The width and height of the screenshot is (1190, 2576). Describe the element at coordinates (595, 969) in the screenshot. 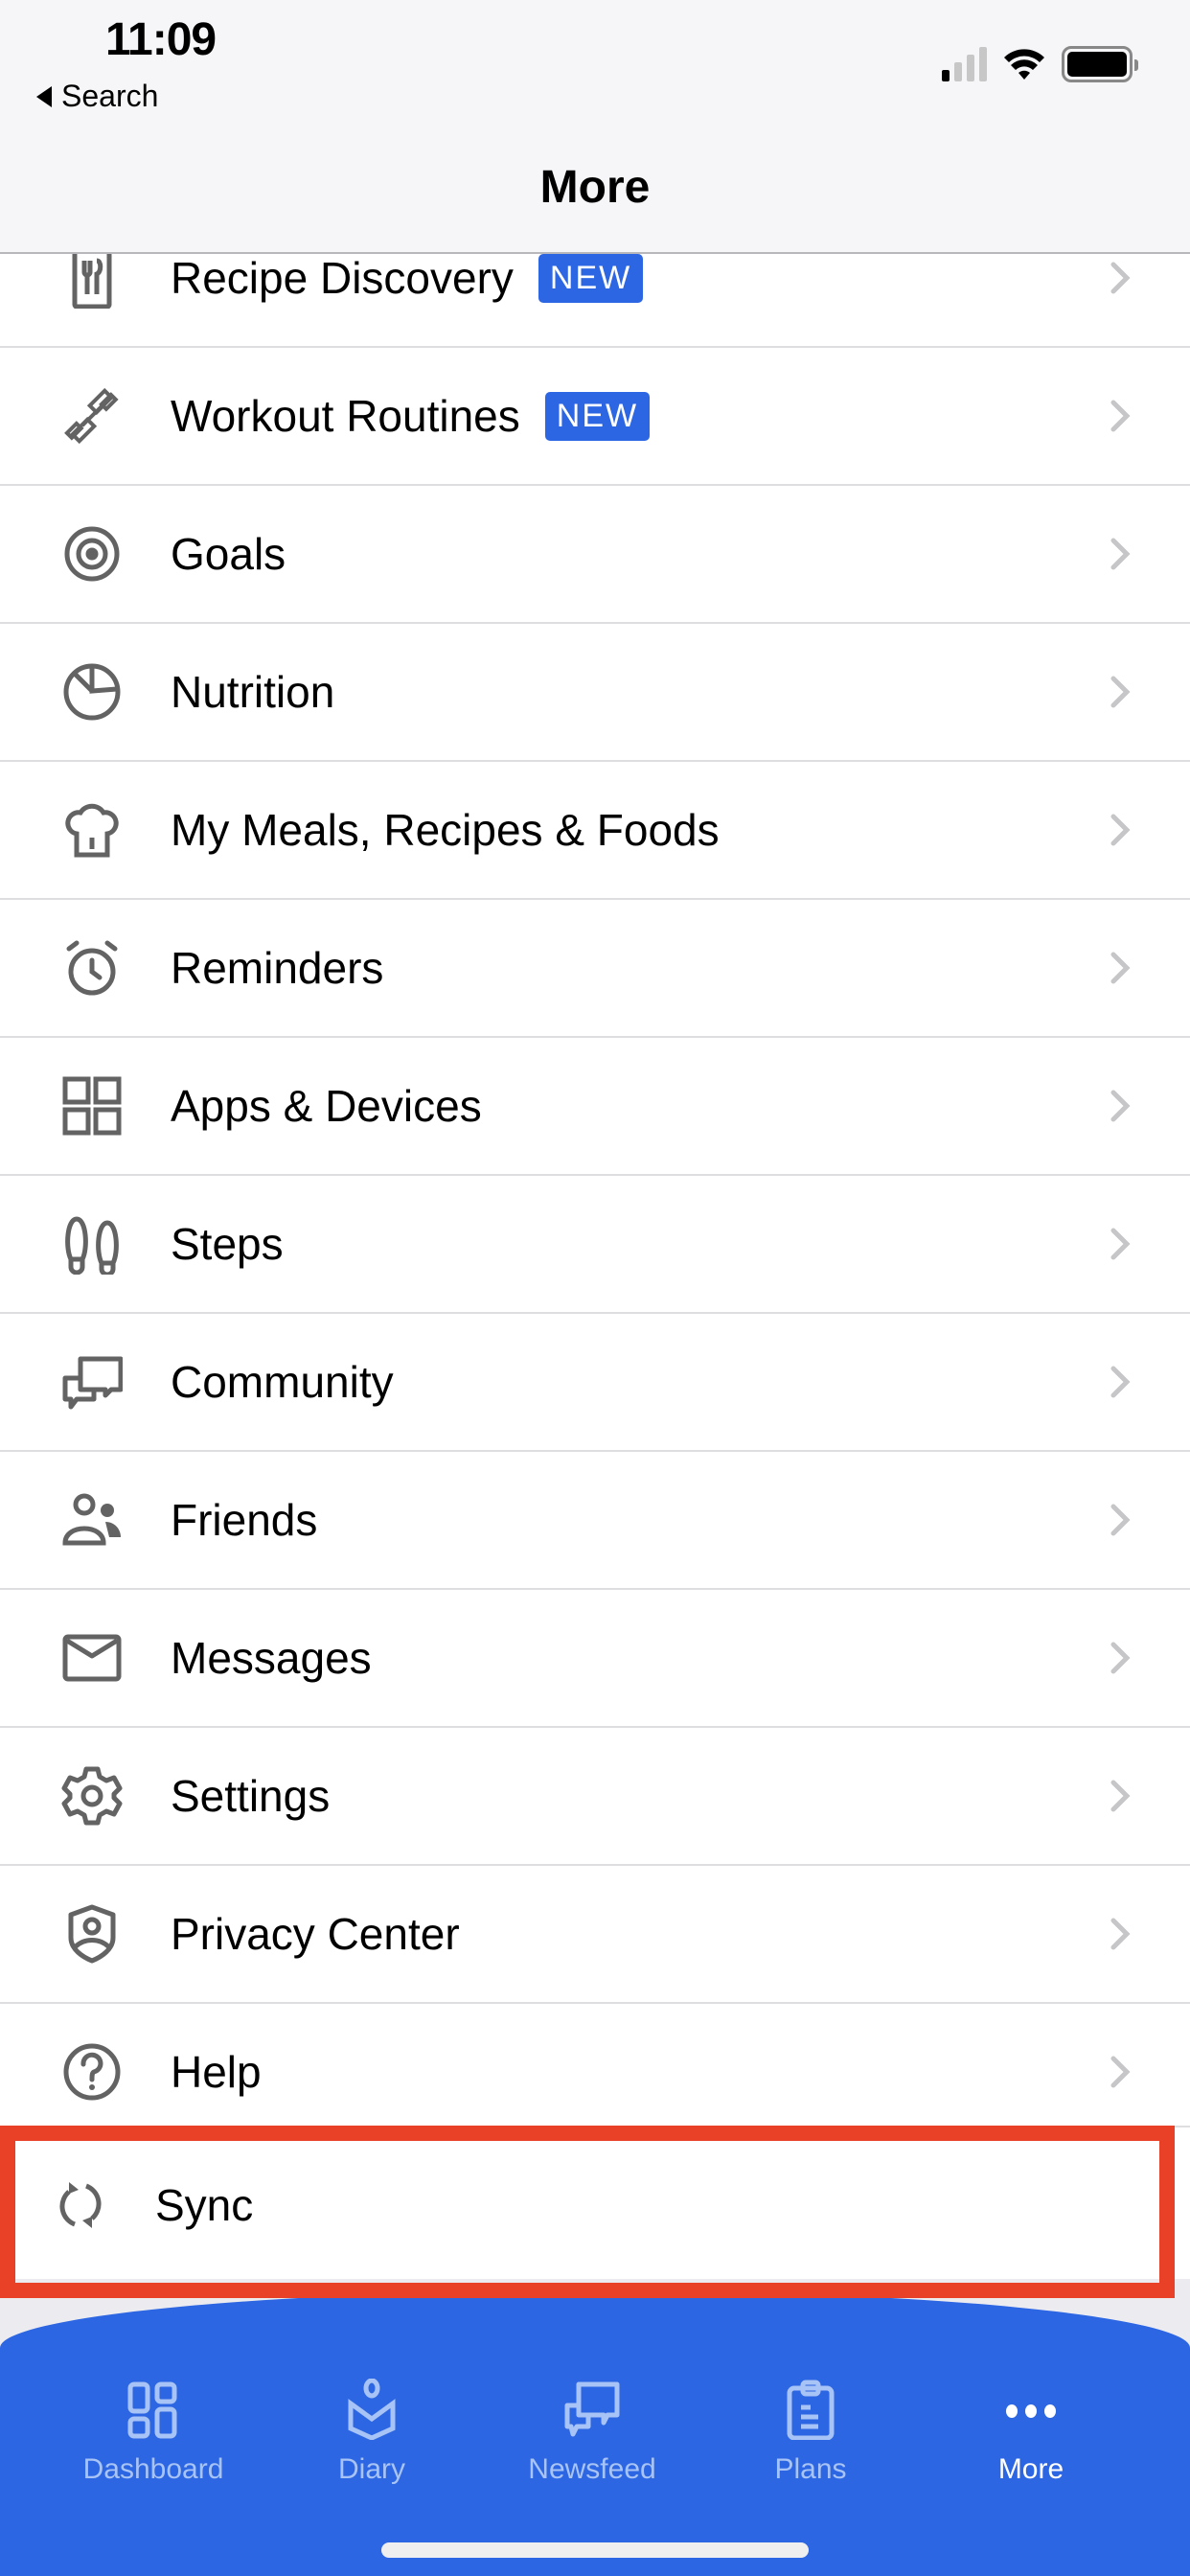

I see `menu-item-reminders: Reminders` at that location.